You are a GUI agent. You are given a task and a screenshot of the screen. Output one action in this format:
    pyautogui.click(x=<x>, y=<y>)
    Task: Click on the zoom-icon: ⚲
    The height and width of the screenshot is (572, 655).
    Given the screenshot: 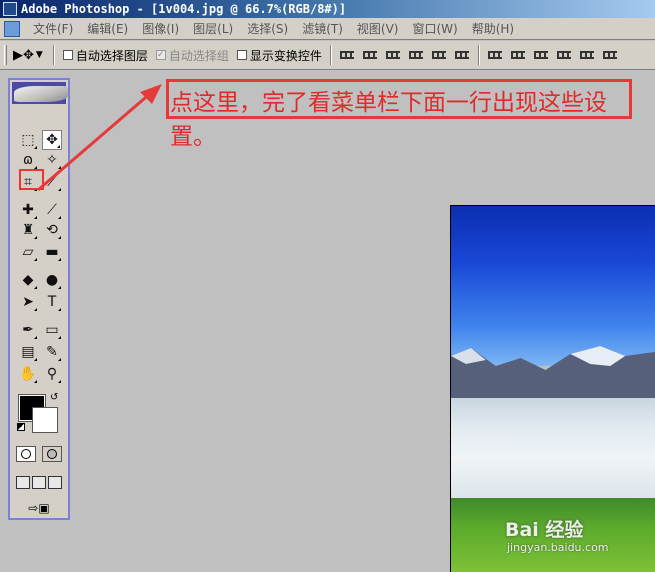 What is the action you would take?
    pyautogui.click(x=52, y=374)
    